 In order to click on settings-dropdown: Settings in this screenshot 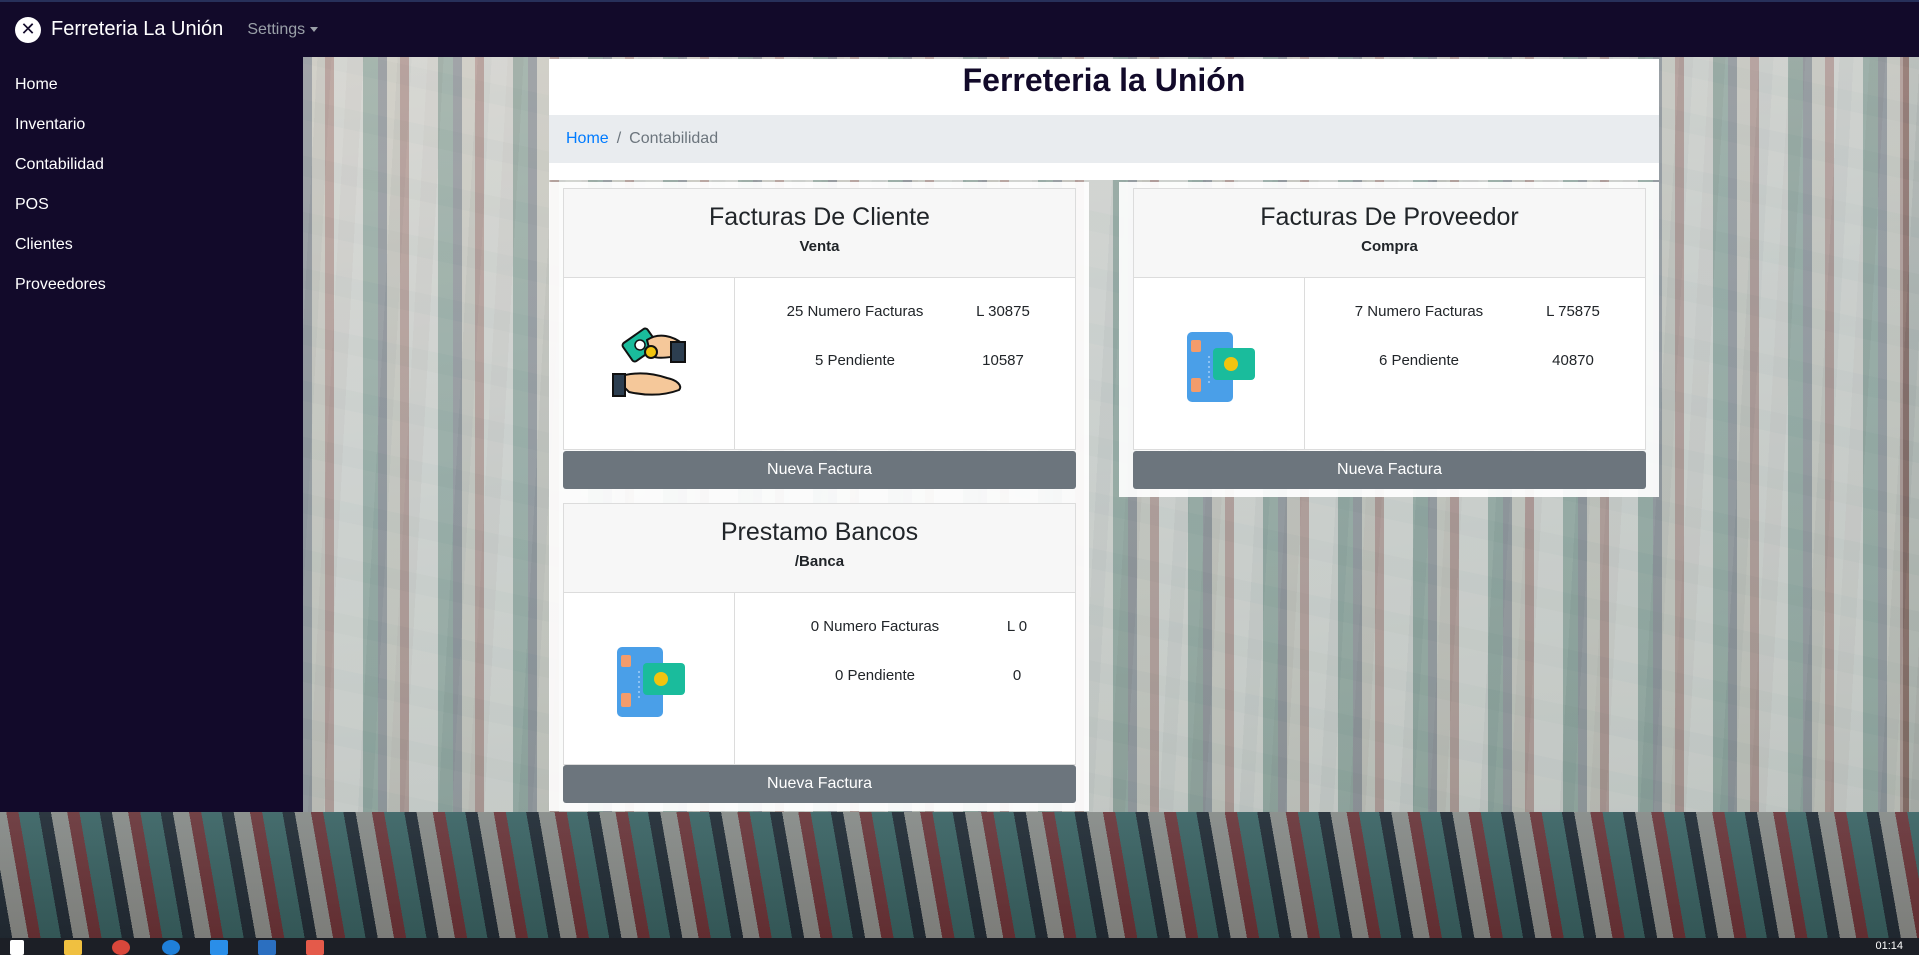, I will do `click(283, 29)`.